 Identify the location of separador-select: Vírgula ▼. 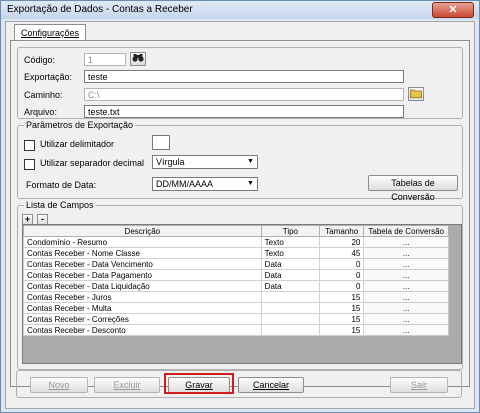
(205, 162).